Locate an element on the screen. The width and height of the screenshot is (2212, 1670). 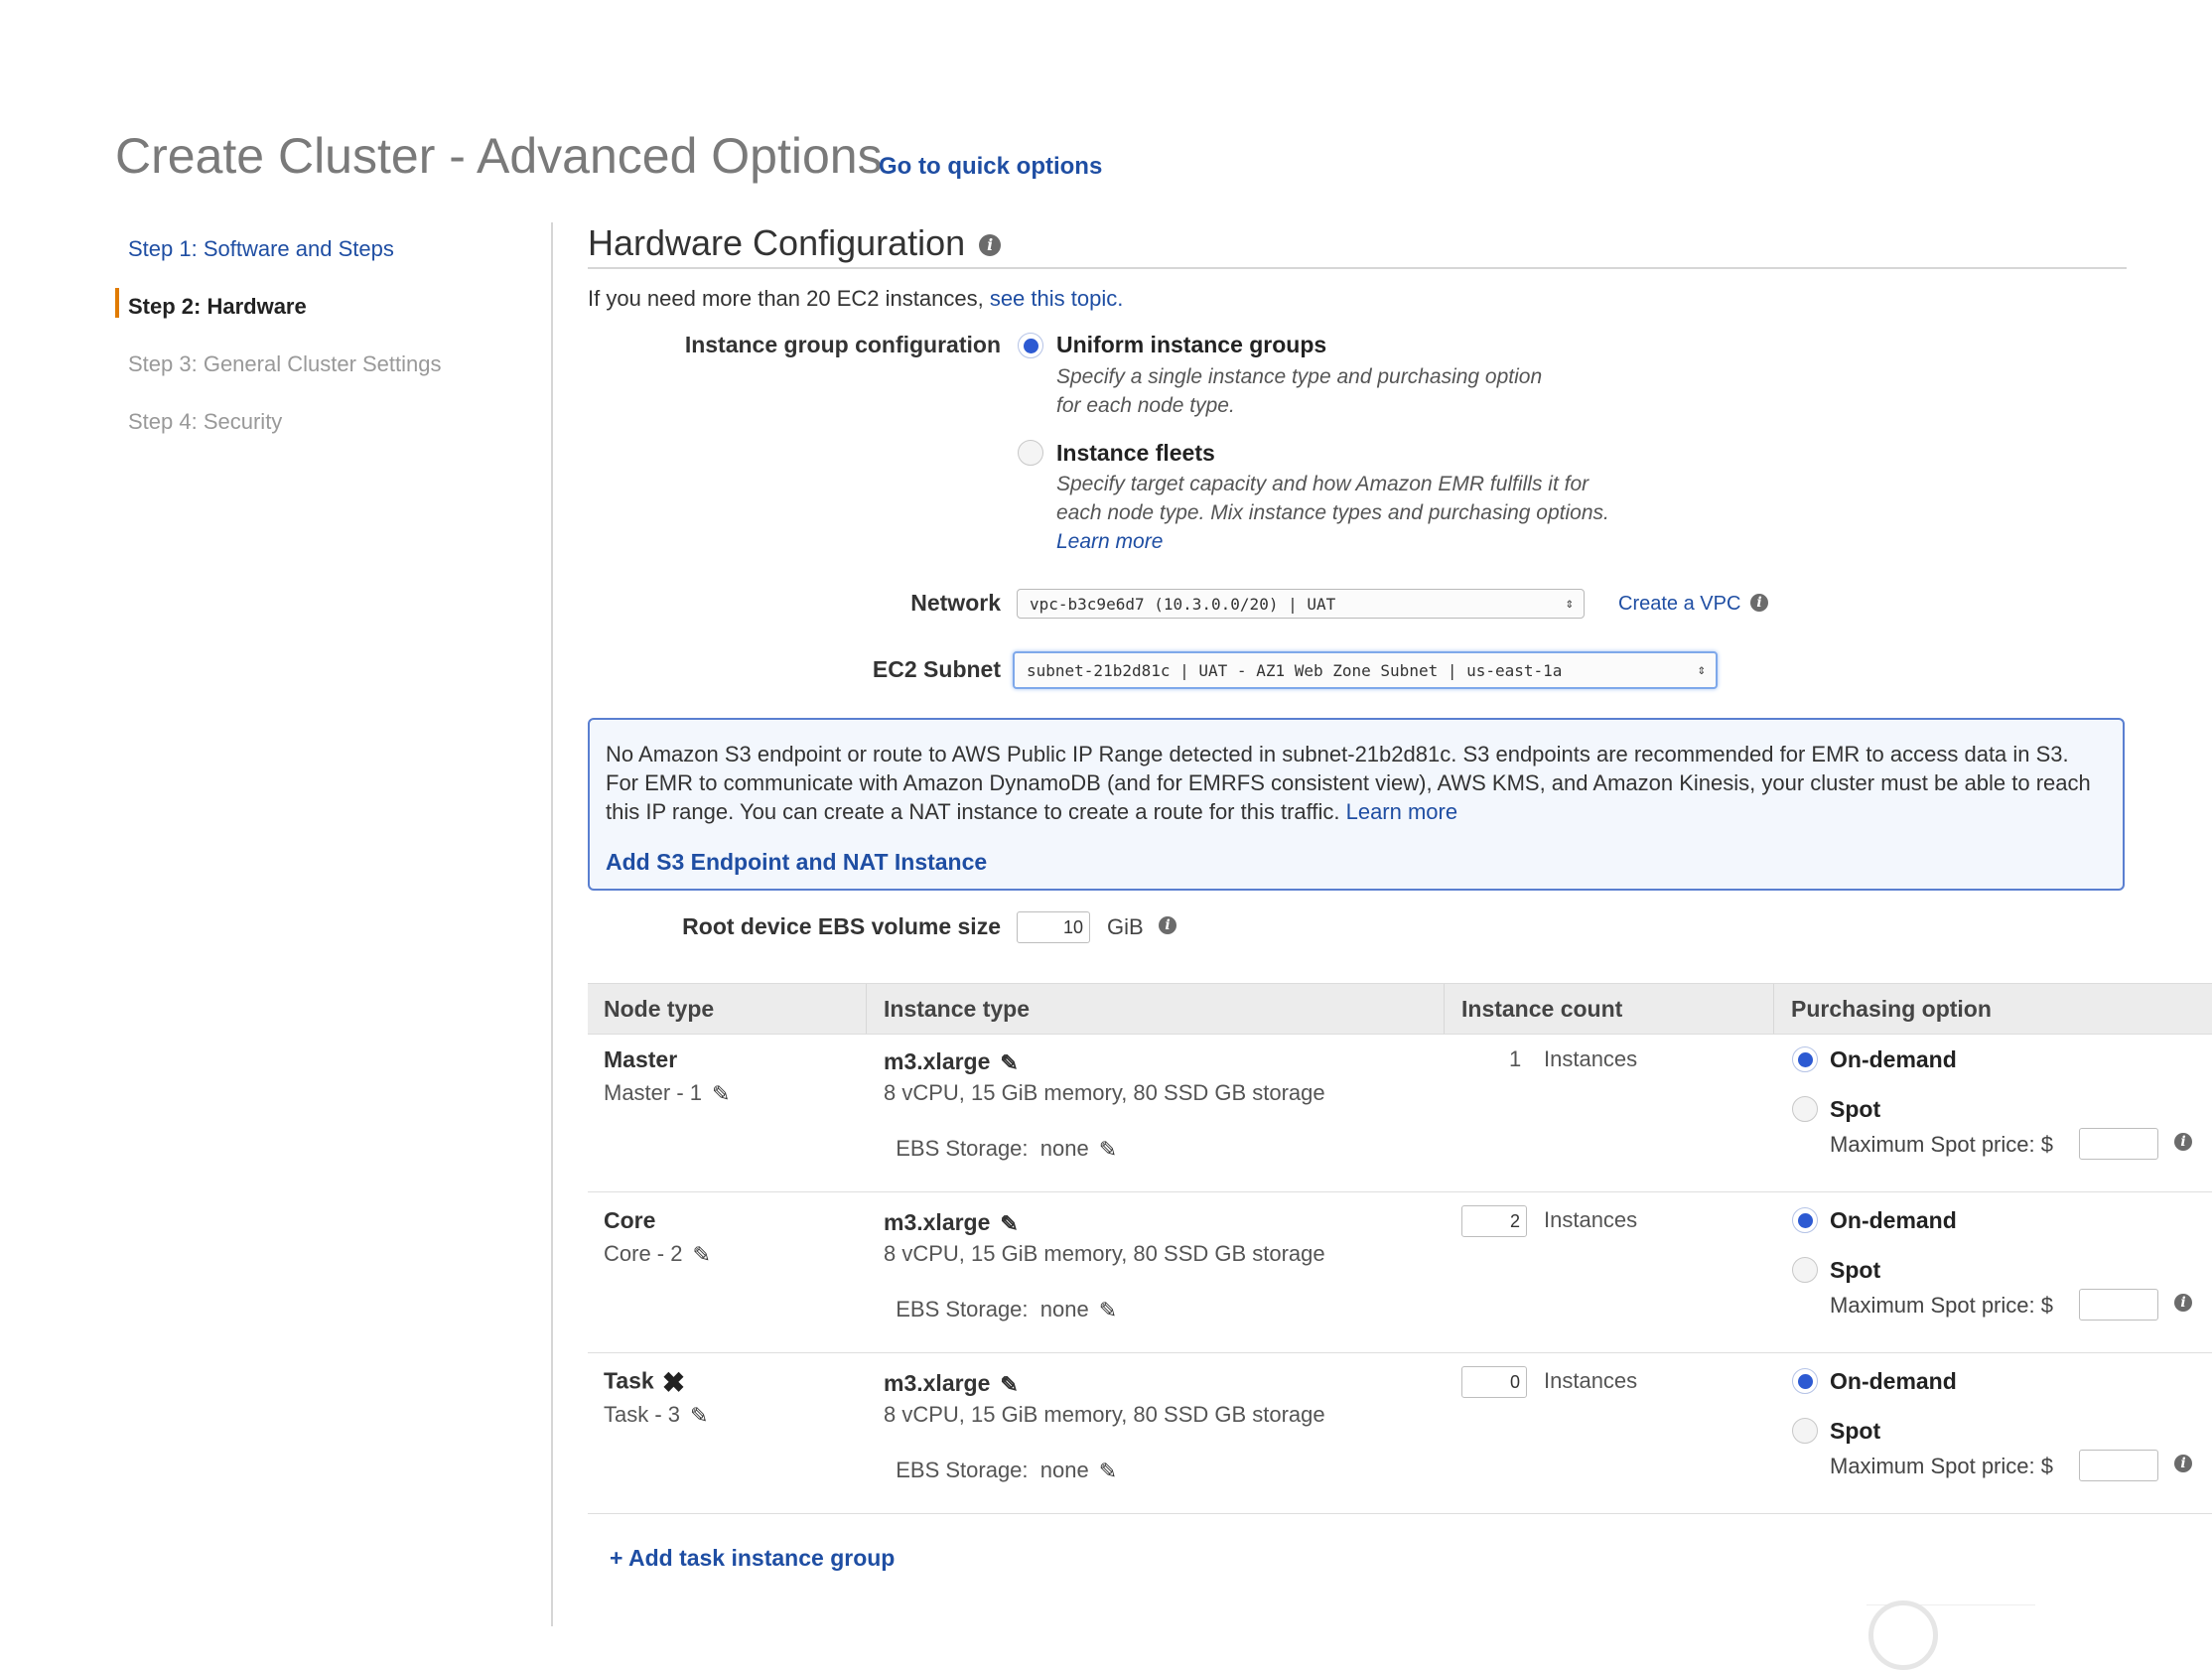
add-task-instance-group-link: + Add task instance group is located at coordinates (752, 1558).